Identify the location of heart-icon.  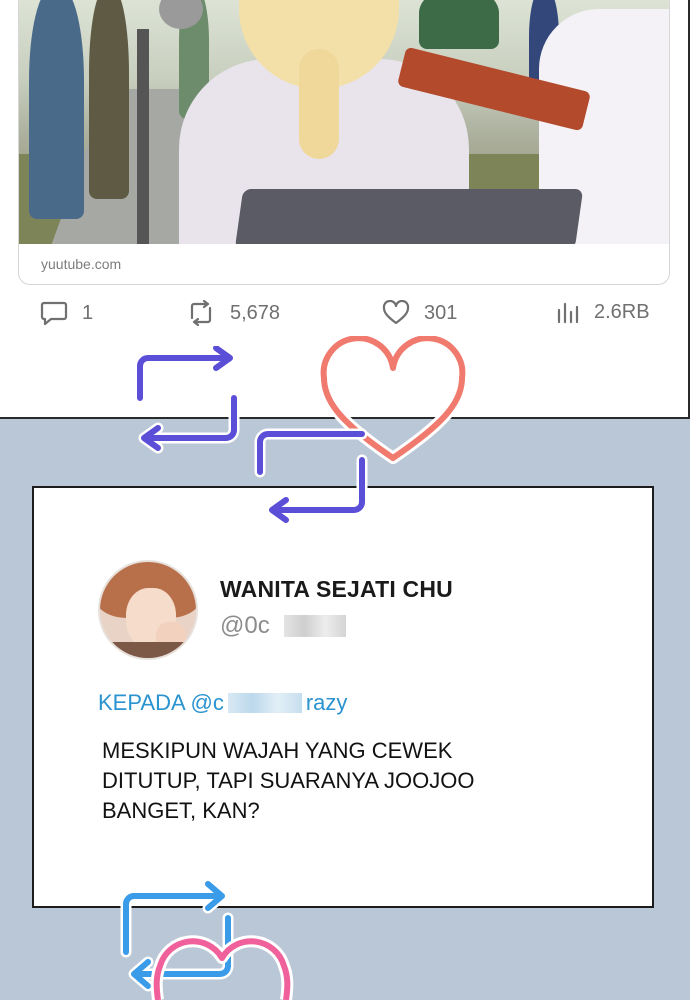
(396, 313).